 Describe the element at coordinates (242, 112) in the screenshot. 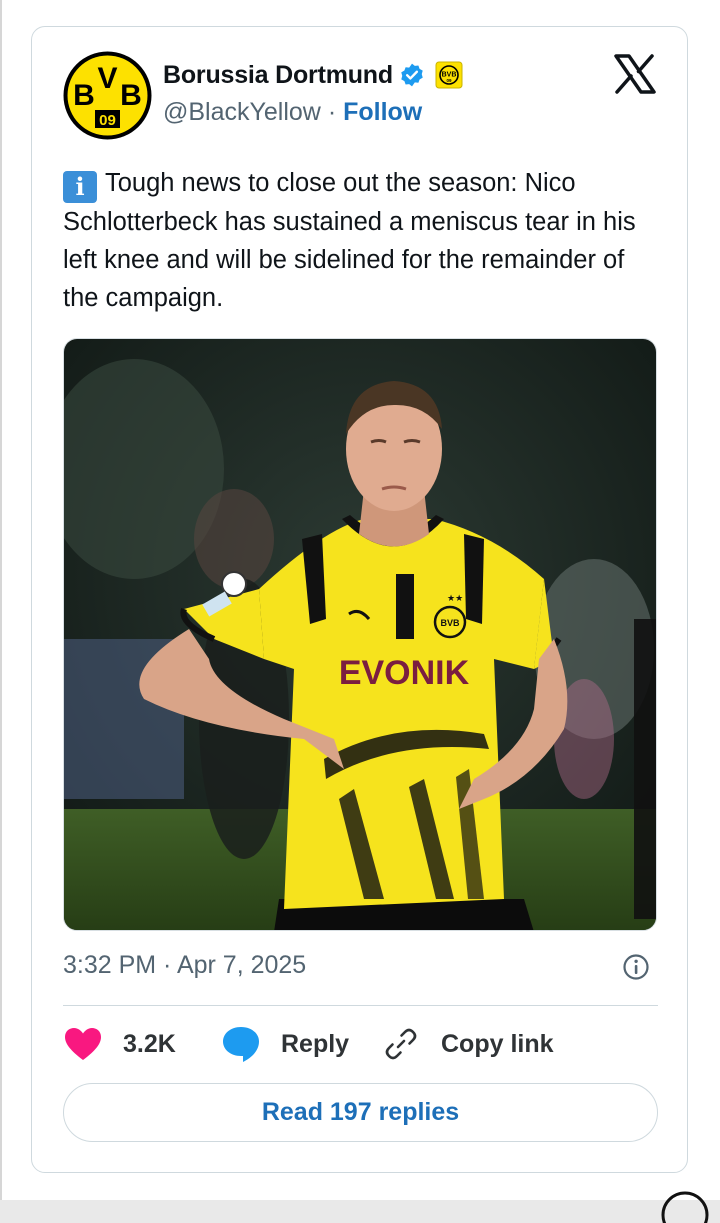

I see `author-handle: @BlackYellow` at that location.